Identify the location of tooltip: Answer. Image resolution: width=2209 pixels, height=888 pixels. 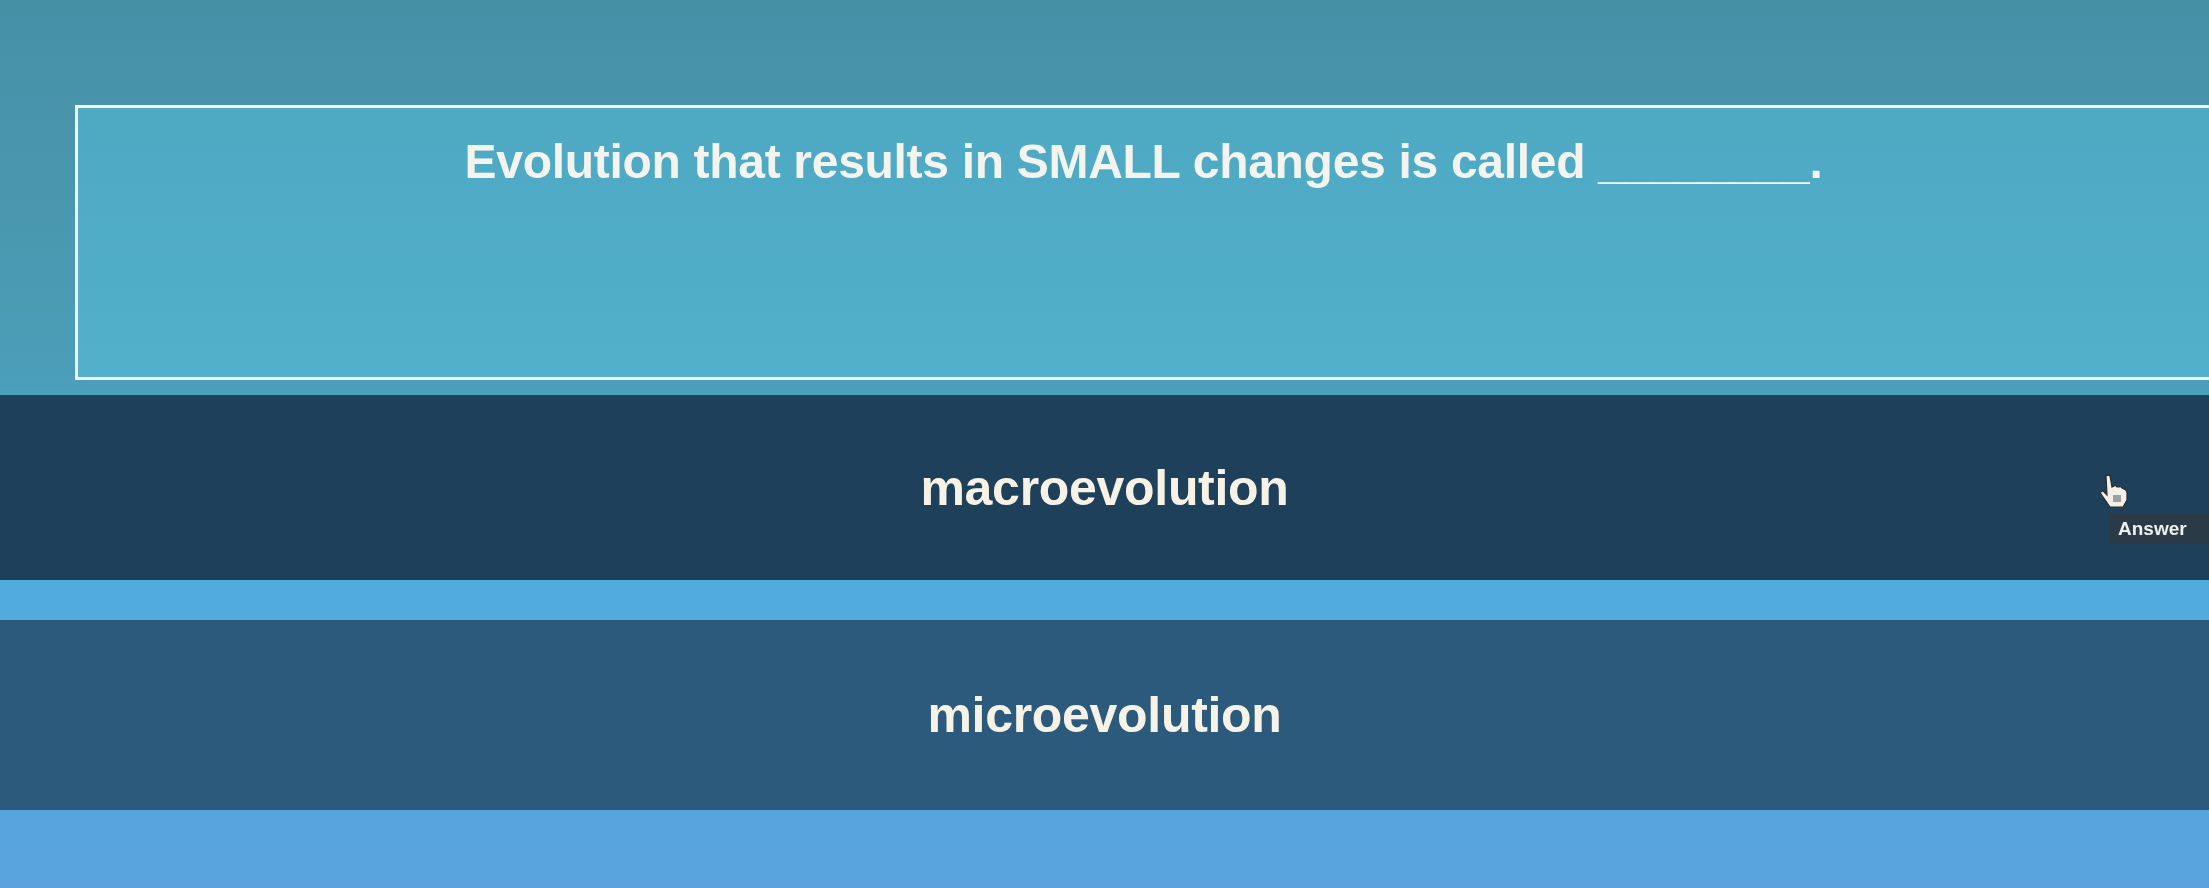
(2159, 529).